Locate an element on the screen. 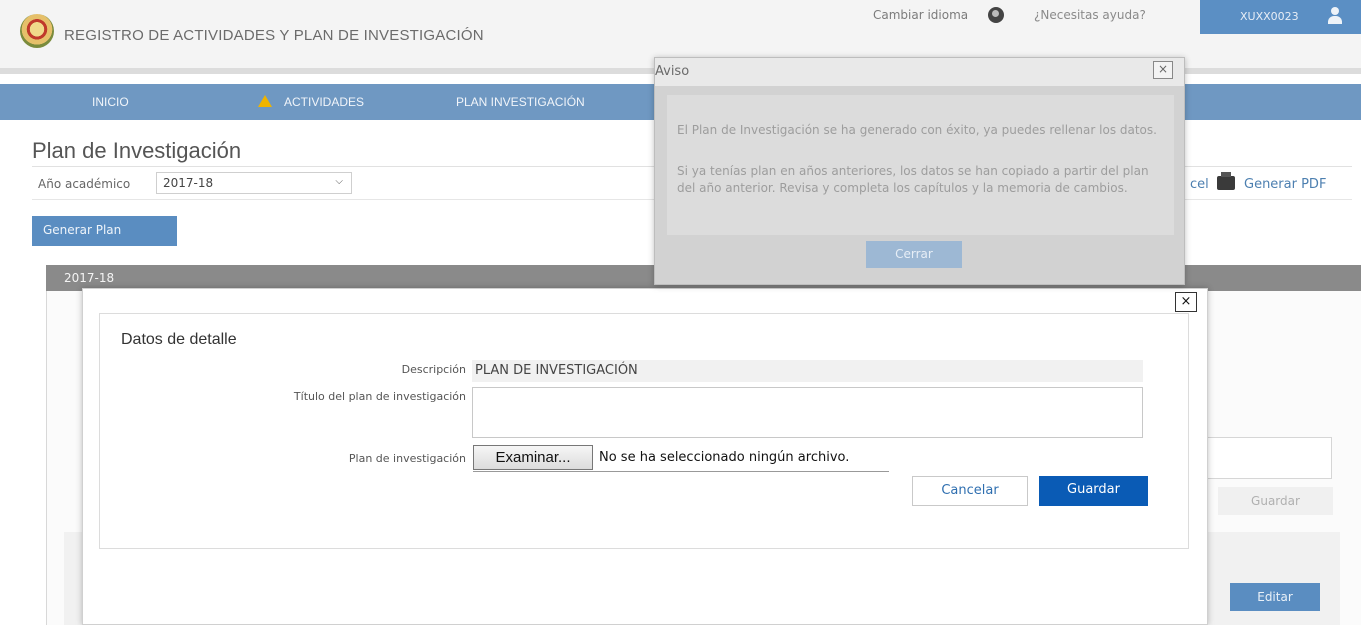 The image size is (1361, 625). generate-pdf-link: Generar PDF is located at coordinates (1285, 184).